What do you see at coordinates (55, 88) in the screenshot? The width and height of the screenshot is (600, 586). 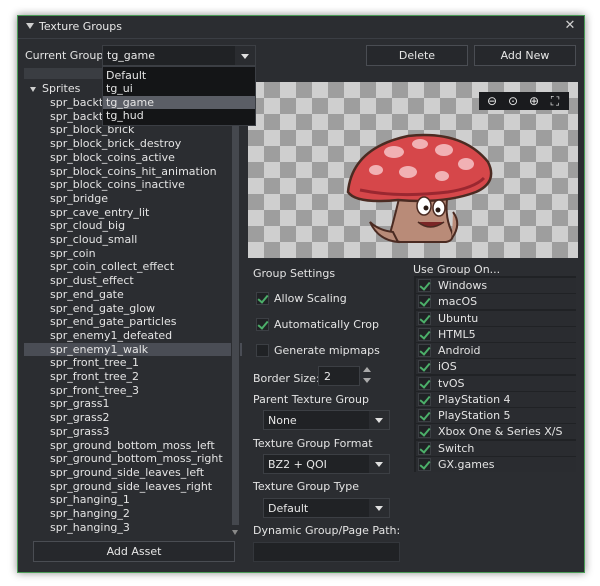 I see `tree-root-sprites: Sprites` at bounding box center [55, 88].